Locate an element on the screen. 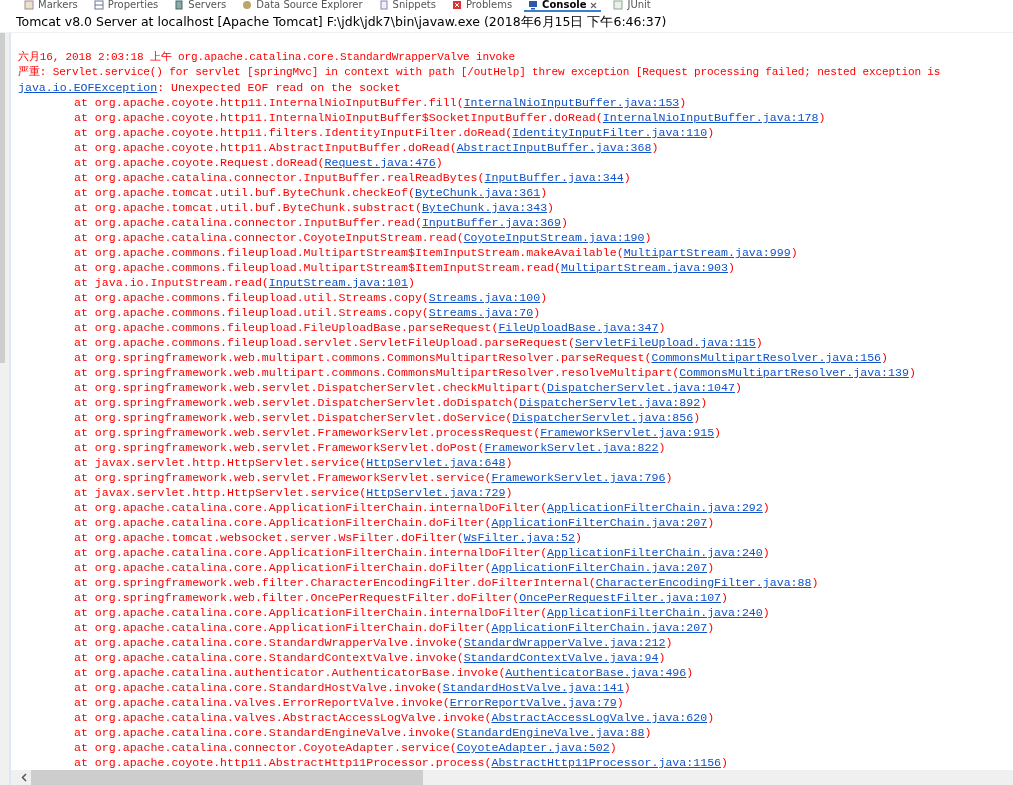  stack-frame-line: at org.apache.commons.fileupload.util.Streams.copy(Streams.java:70) is located at coordinates (307, 312).